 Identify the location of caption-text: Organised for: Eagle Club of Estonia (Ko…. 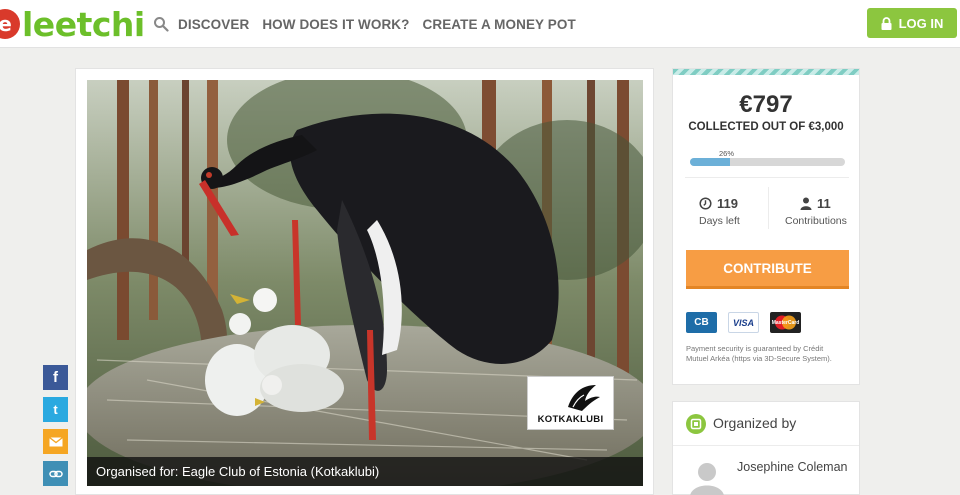
(238, 471).